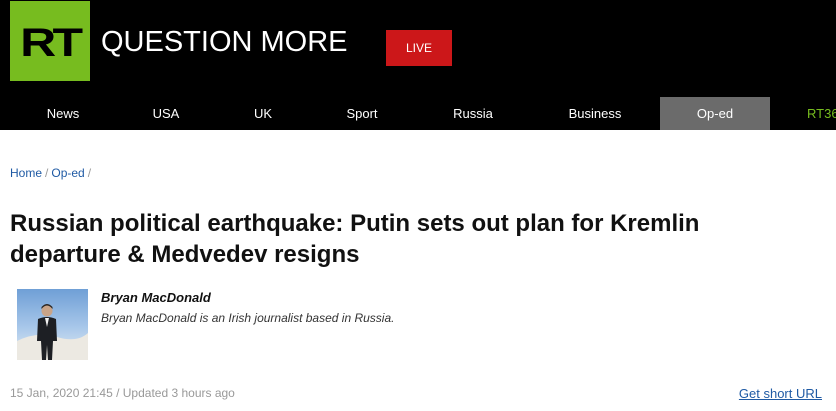  I want to click on author-photo-image, so click(52, 324).